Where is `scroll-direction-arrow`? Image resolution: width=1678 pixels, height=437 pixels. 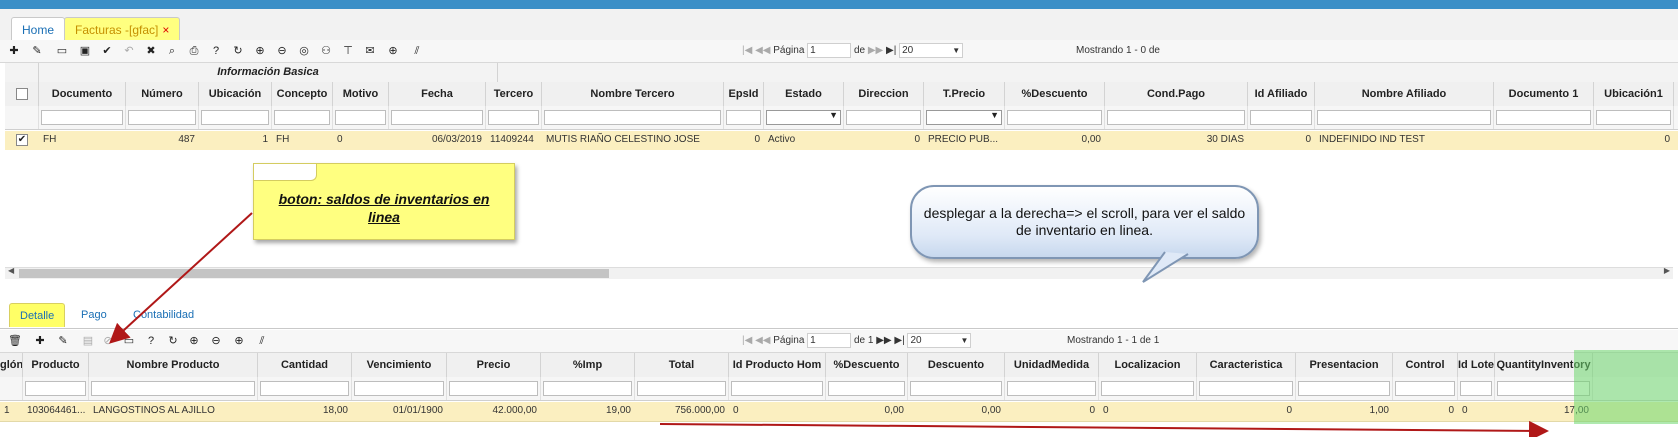
scroll-direction-arrow is located at coordinates (1104, 428).